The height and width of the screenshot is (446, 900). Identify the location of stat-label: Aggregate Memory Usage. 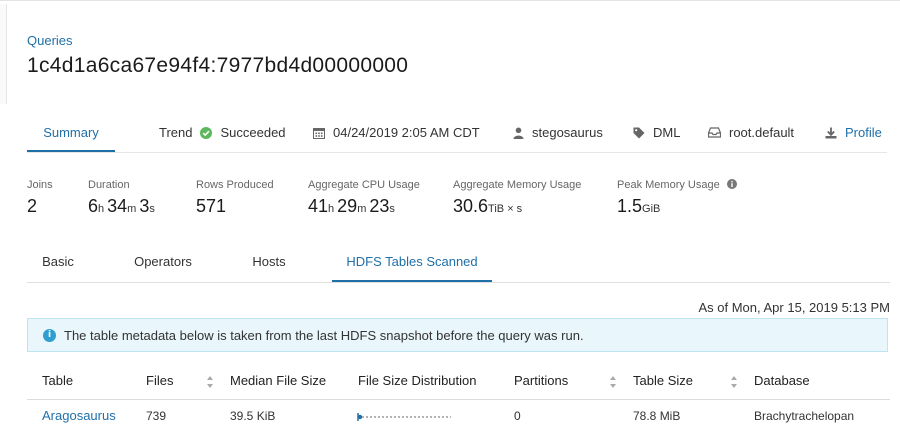
(517, 185).